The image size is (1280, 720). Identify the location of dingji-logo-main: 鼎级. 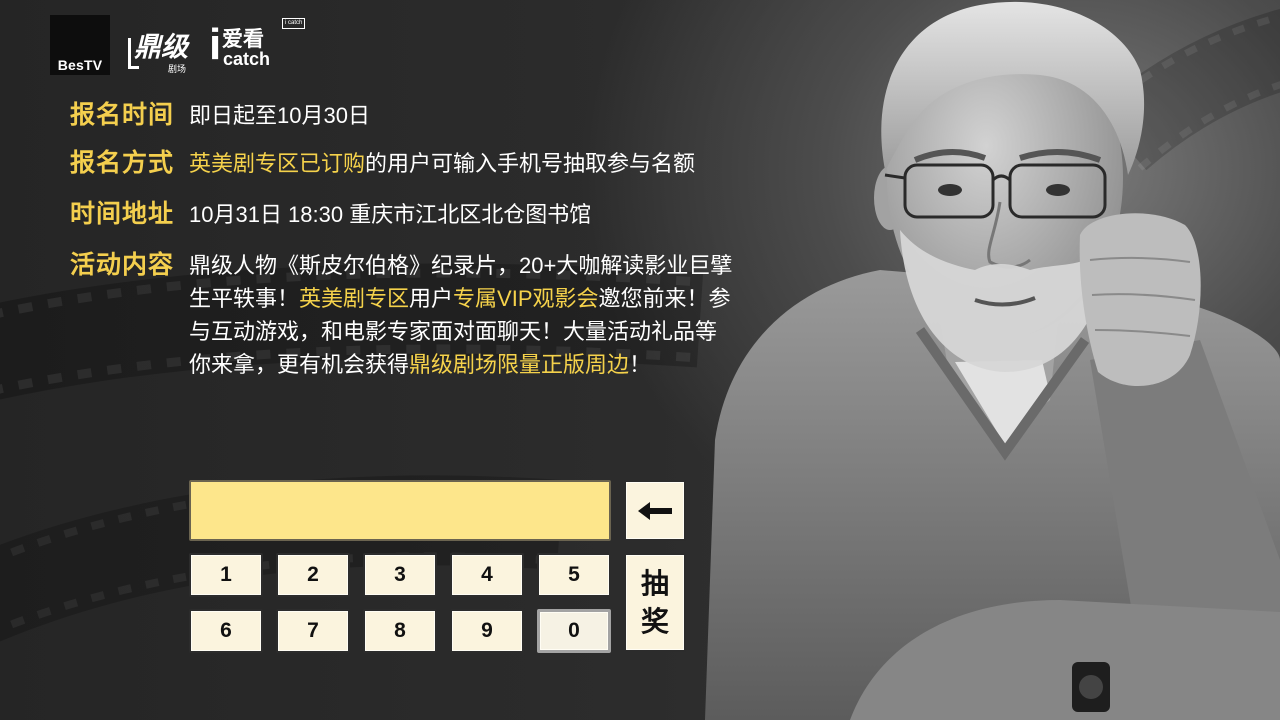
(161, 47).